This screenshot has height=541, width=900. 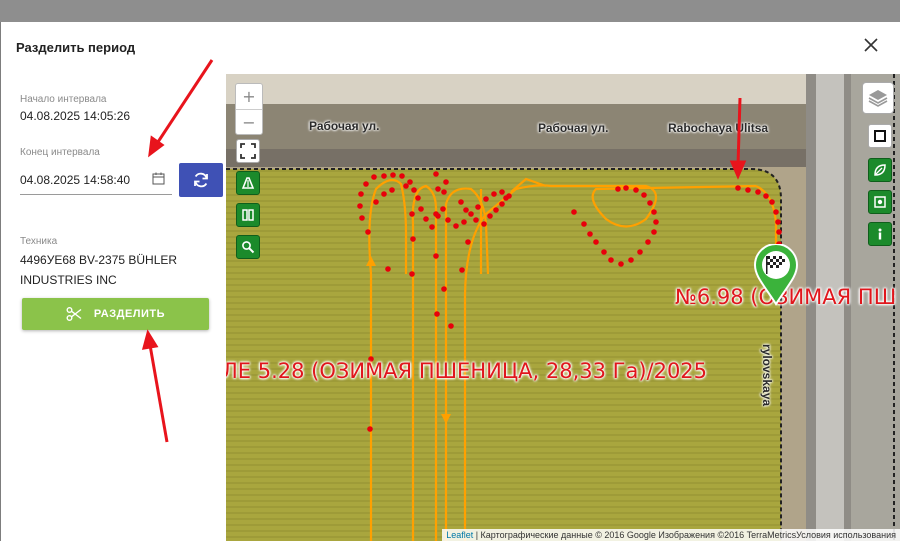 I want to click on scissors-icon, so click(x=74, y=314).